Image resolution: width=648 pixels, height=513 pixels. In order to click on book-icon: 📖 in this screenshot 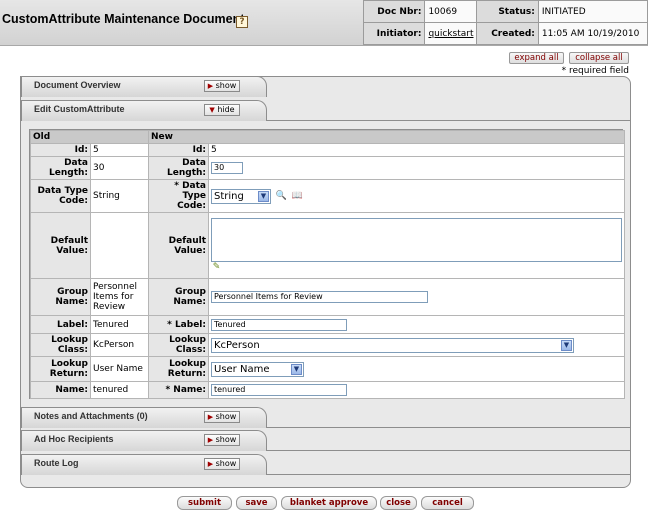, I will do `click(297, 196)`.